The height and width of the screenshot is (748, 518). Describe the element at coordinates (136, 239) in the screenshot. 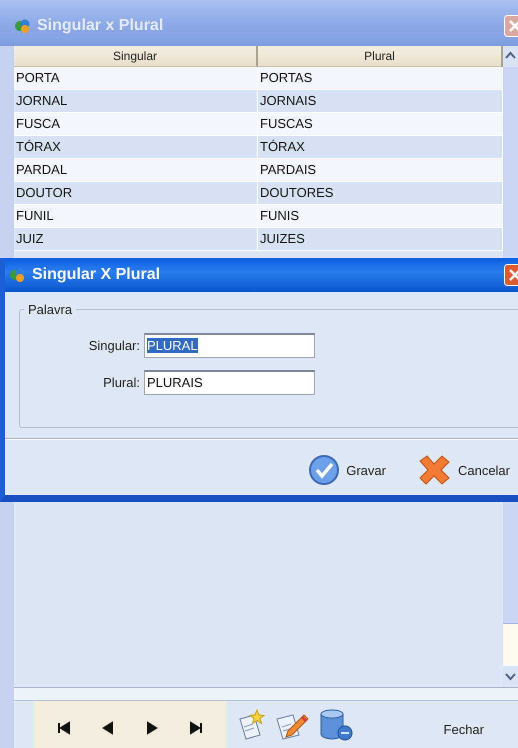

I see `table-cell: JUIZ` at that location.